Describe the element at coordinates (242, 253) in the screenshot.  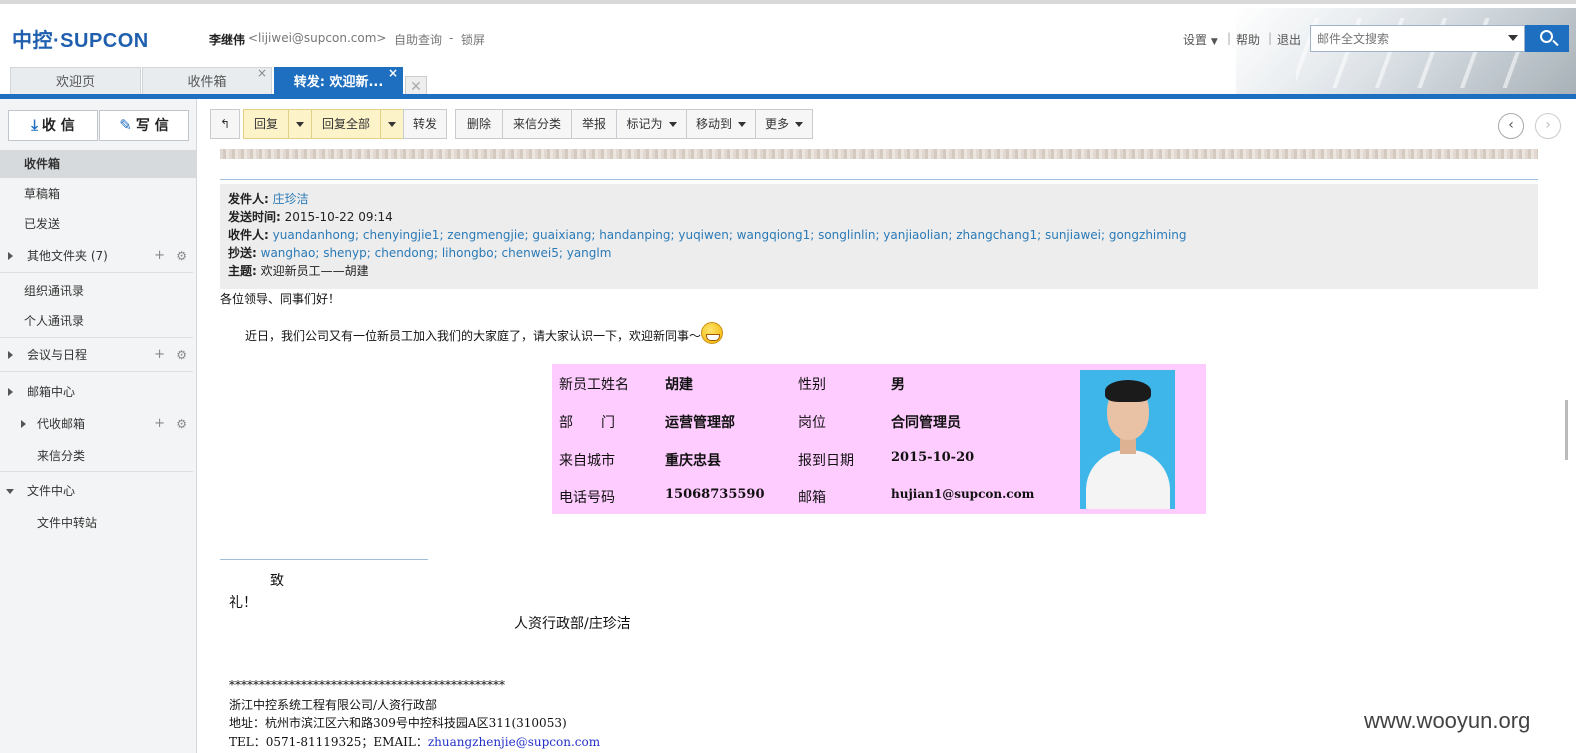
I see `cc-label: 抄送:` at that location.